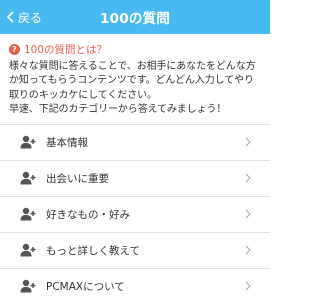  I want to click on category-item-important: 出会いに重要, so click(135, 178).